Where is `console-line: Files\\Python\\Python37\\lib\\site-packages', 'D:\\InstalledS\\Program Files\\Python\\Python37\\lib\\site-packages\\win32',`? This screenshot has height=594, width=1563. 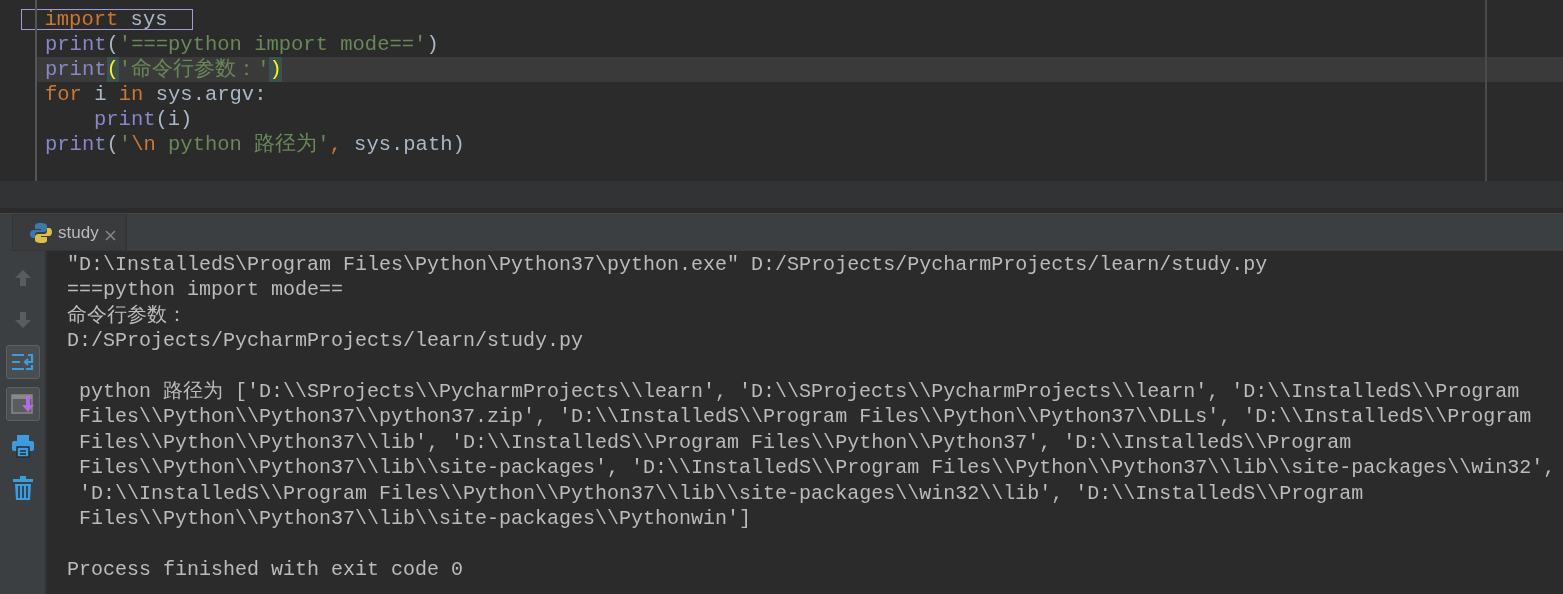 console-line: Files\\Python\\Python37\\lib\\site-packages', 'D:\\InstalledS\\Program Files\\Python\\Python37\\lib\\site-packages\\win32', is located at coordinates (817, 468).